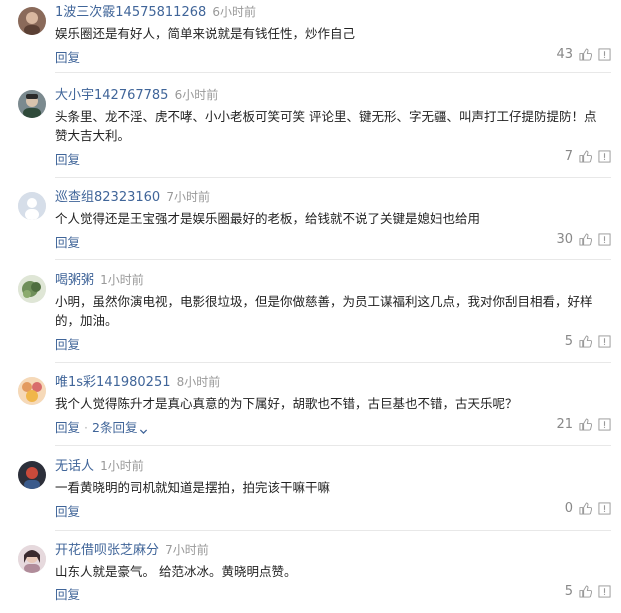 Image resolution: width=621 pixels, height=613 pixels. I want to click on comment-meta: 巡查组82323160 7小时前, so click(132, 197).